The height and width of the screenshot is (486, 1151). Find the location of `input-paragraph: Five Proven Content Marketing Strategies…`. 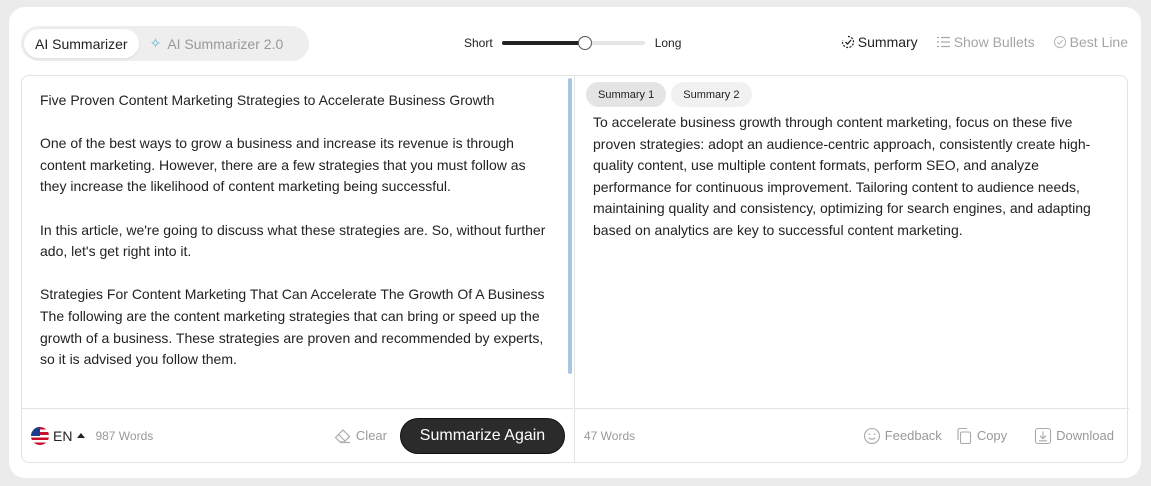

input-paragraph: Five Proven Content Marketing Strategies… is located at coordinates (267, 100).